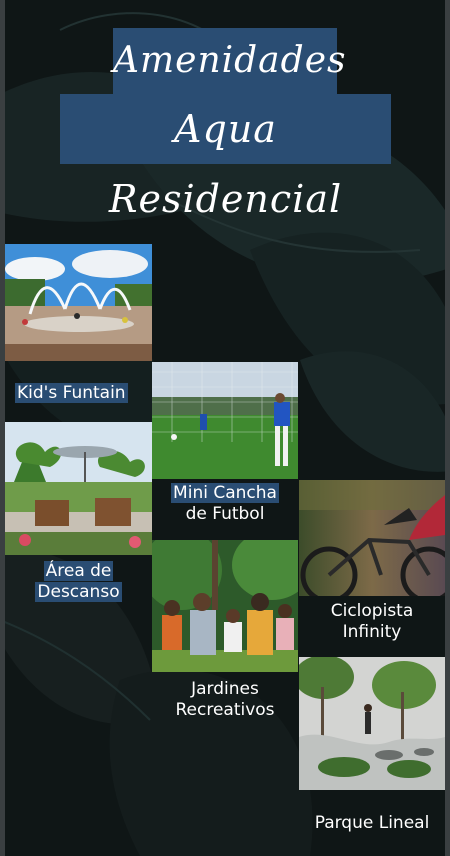  What do you see at coordinates (372, 723) in the screenshot?
I see `linear-park-photo` at bounding box center [372, 723].